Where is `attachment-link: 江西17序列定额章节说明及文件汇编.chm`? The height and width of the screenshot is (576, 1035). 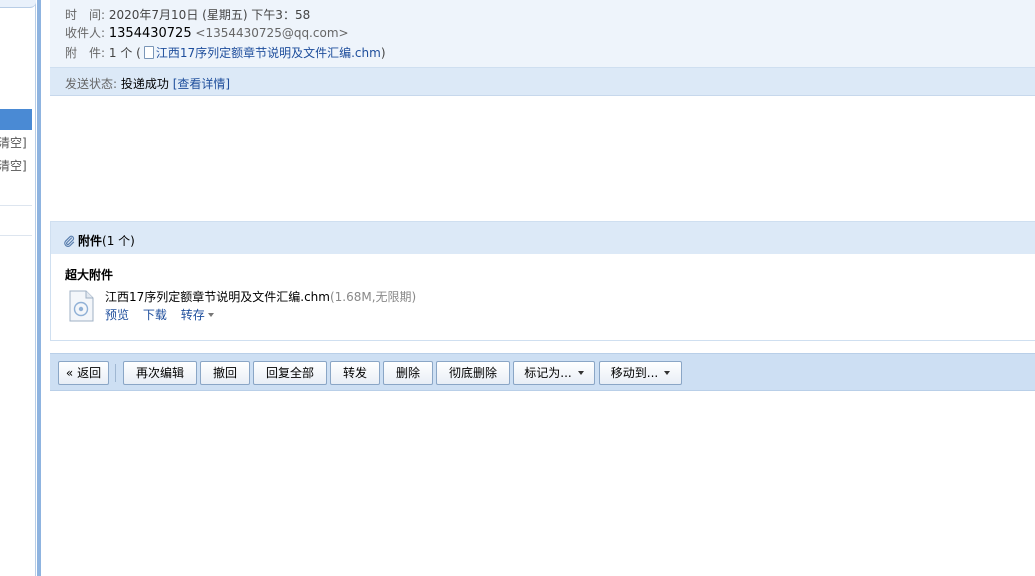
attachment-link: 江西17序列定额章节说明及文件汇编.chm is located at coordinates (268, 53).